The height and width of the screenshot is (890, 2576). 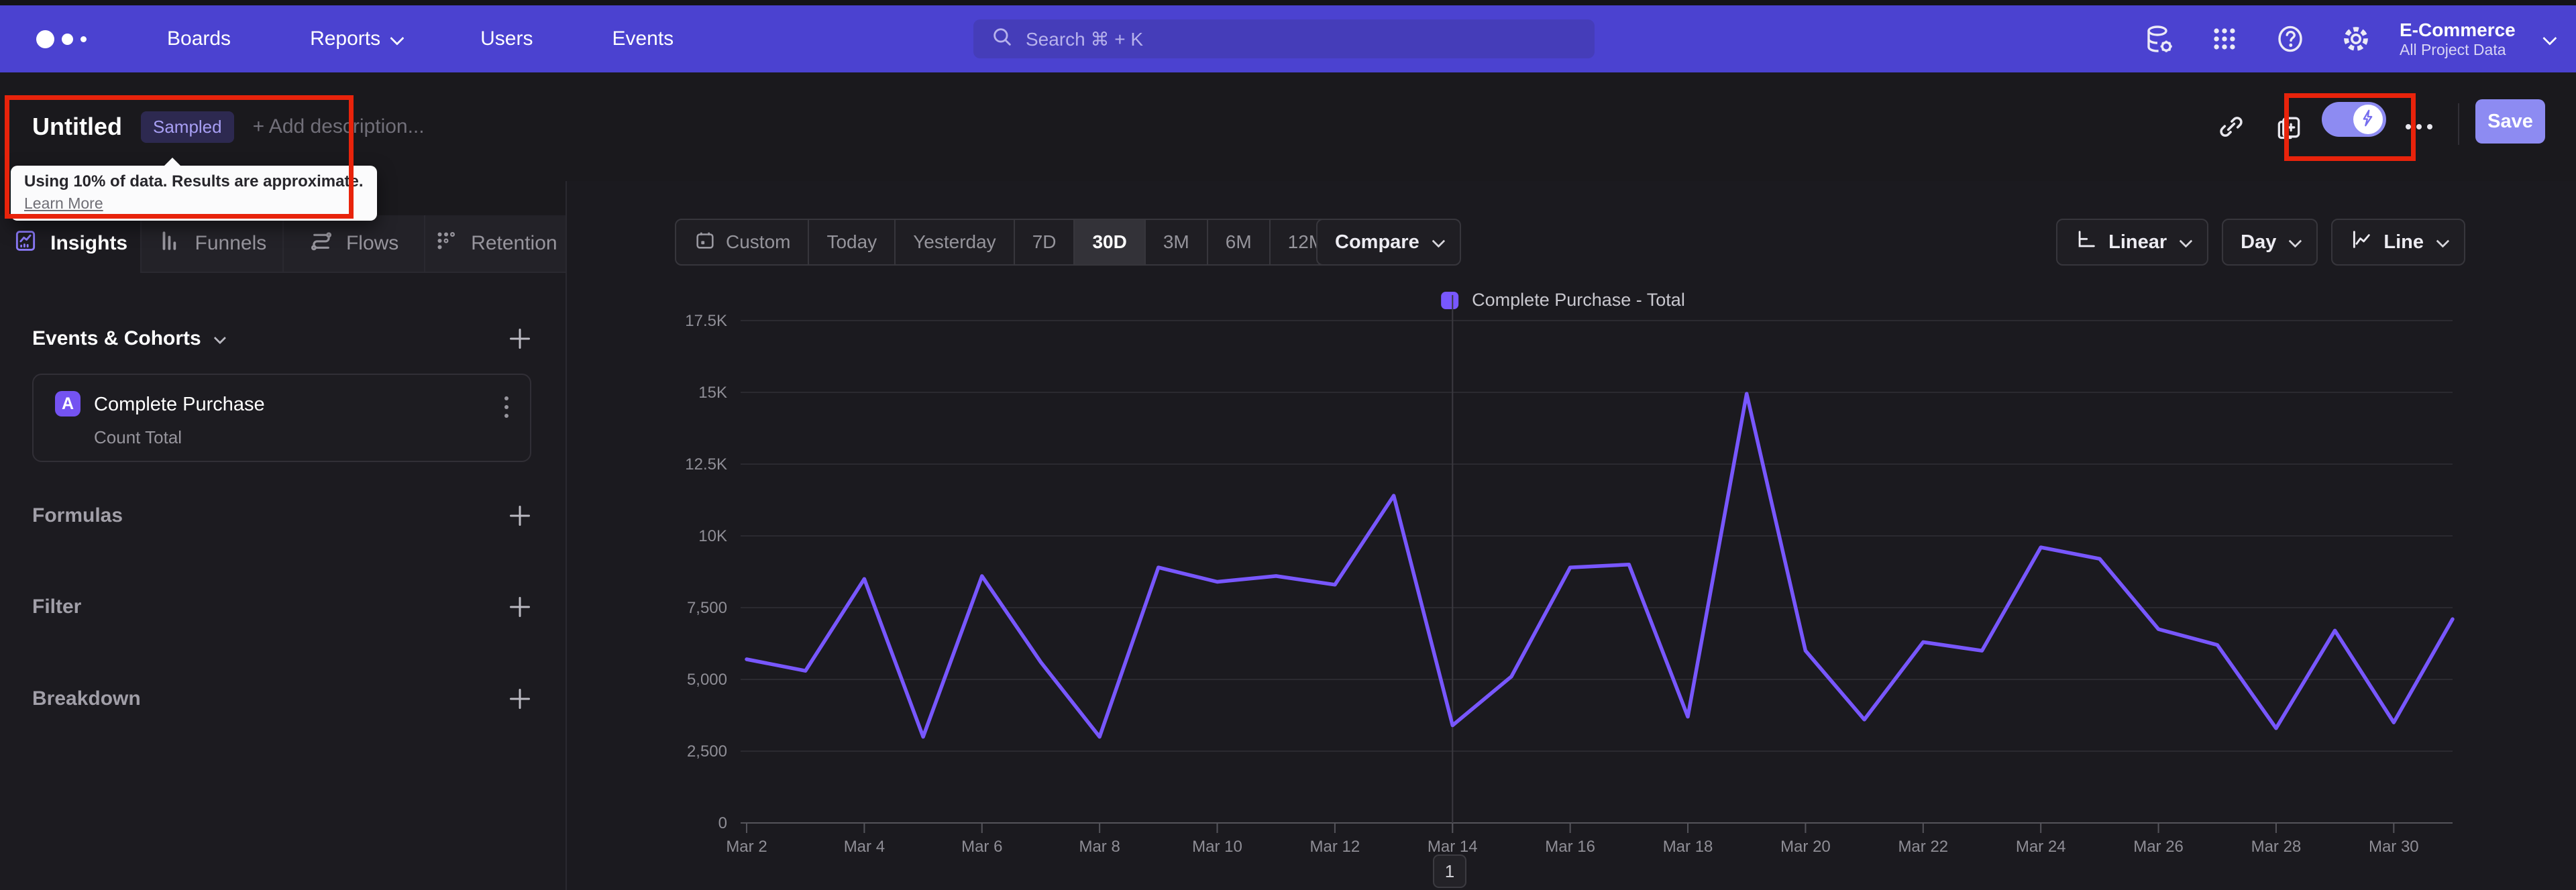 I want to click on lightning-bolt-icon, so click(x=2368, y=119).